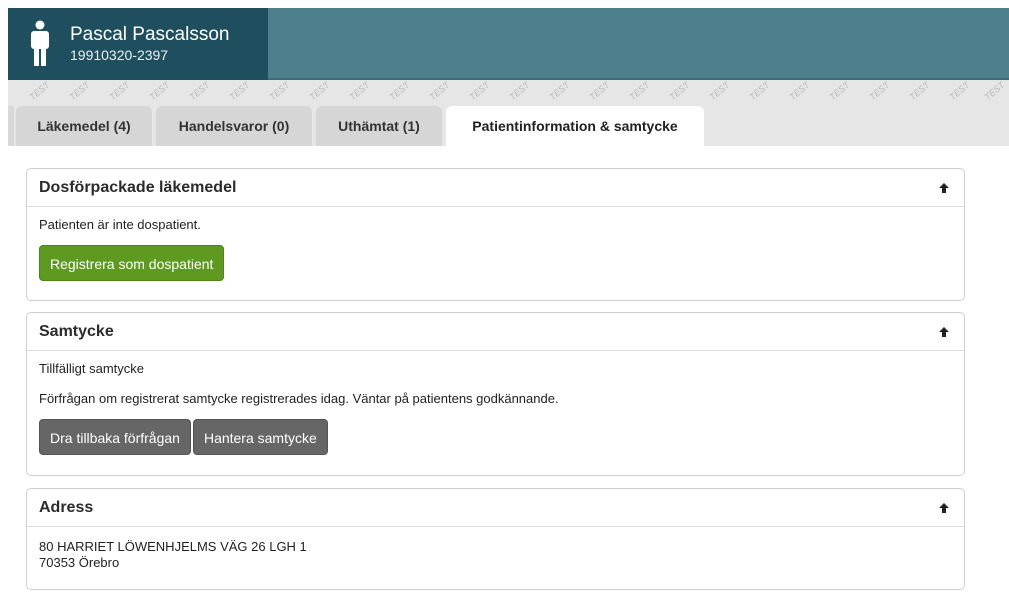 This screenshot has height=599, width=1009. I want to click on consent-type-text: Tillfälligt samtycke, so click(91, 368).